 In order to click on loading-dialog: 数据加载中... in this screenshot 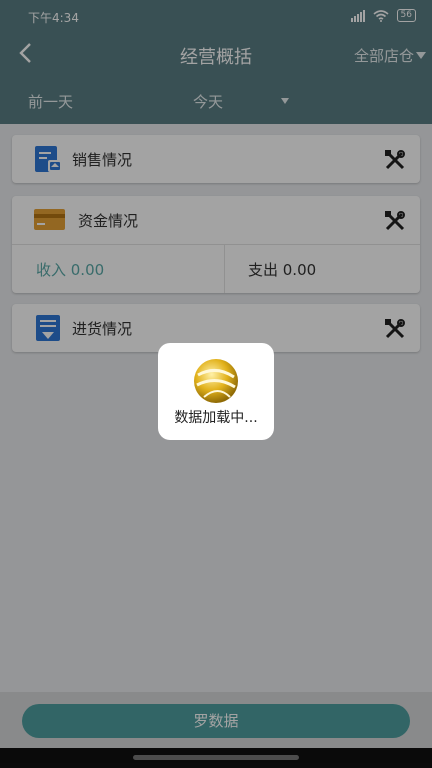, I will do `click(216, 391)`.